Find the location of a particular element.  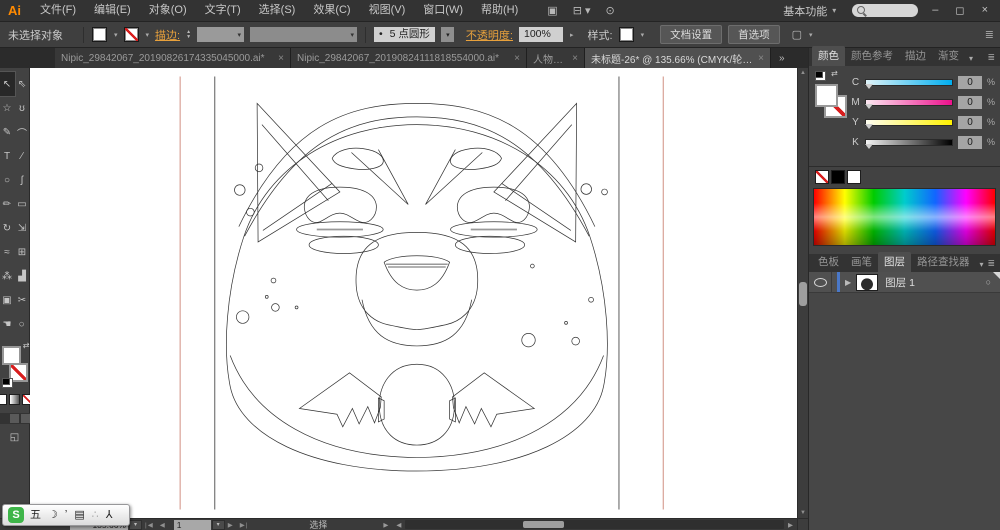

none-swatch is located at coordinates (822, 177).